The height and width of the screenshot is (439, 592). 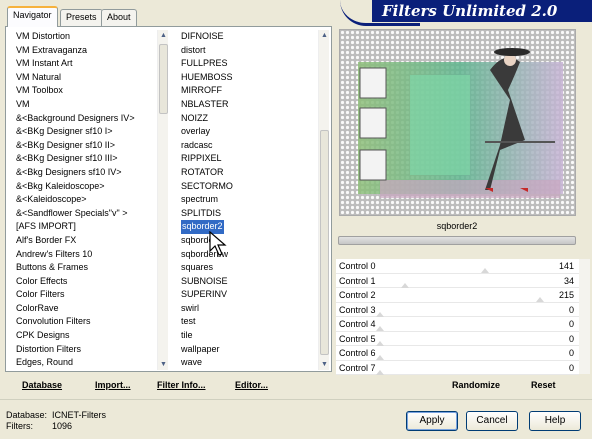 I want to click on control-slider: Control 5 0, so click(x=457, y=339).